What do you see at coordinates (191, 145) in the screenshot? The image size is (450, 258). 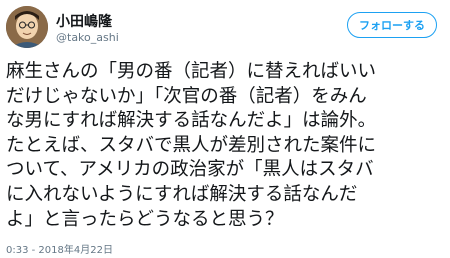 I see `tweet-line: たとえば、スタバで黒人が差別された案件に` at bounding box center [191, 145].